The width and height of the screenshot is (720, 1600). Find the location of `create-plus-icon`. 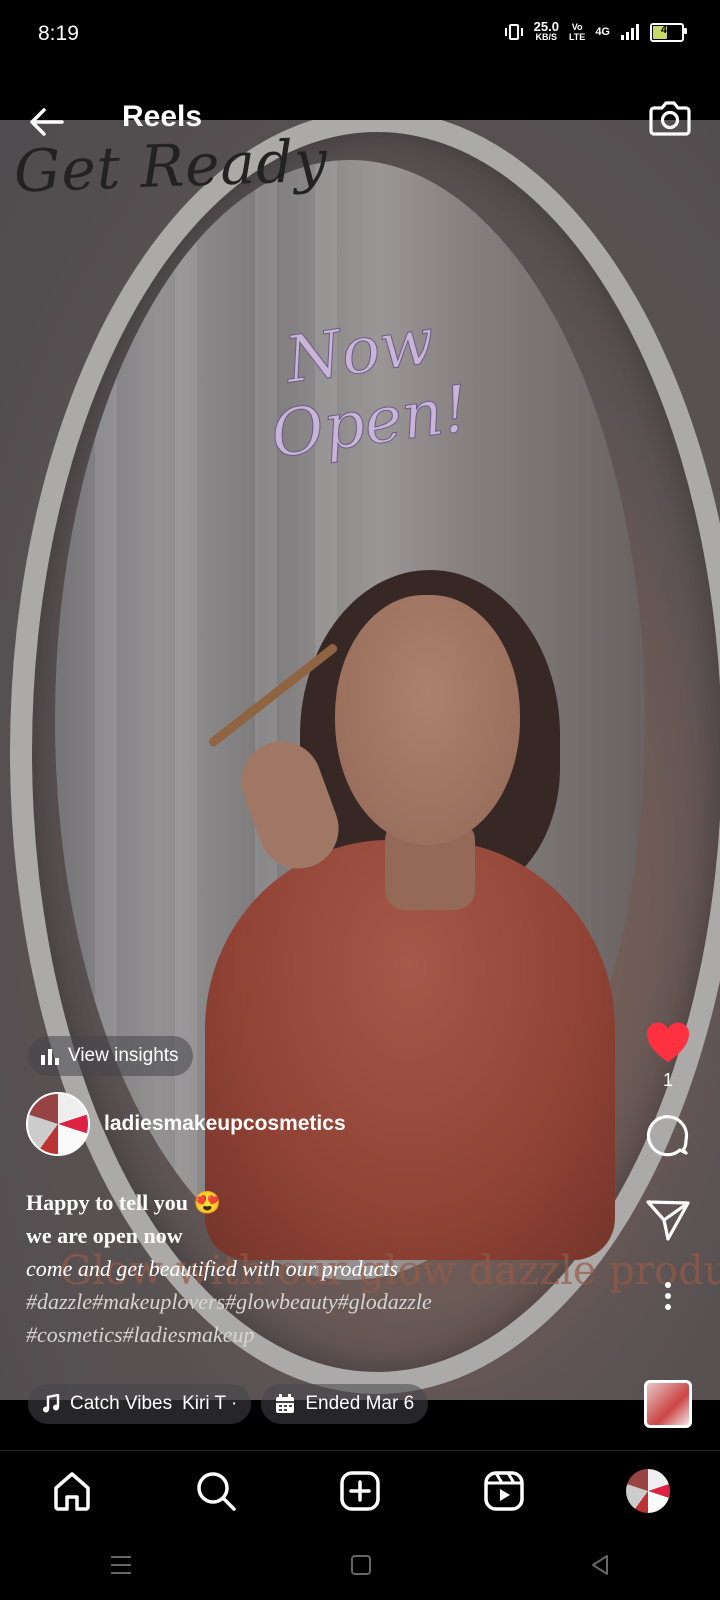

create-plus-icon is located at coordinates (360, 1491).